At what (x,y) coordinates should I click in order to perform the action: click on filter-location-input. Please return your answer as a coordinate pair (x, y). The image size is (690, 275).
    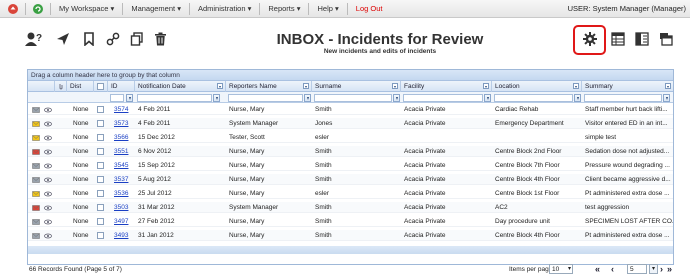
    Looking at the image, I should click on (533, 97).